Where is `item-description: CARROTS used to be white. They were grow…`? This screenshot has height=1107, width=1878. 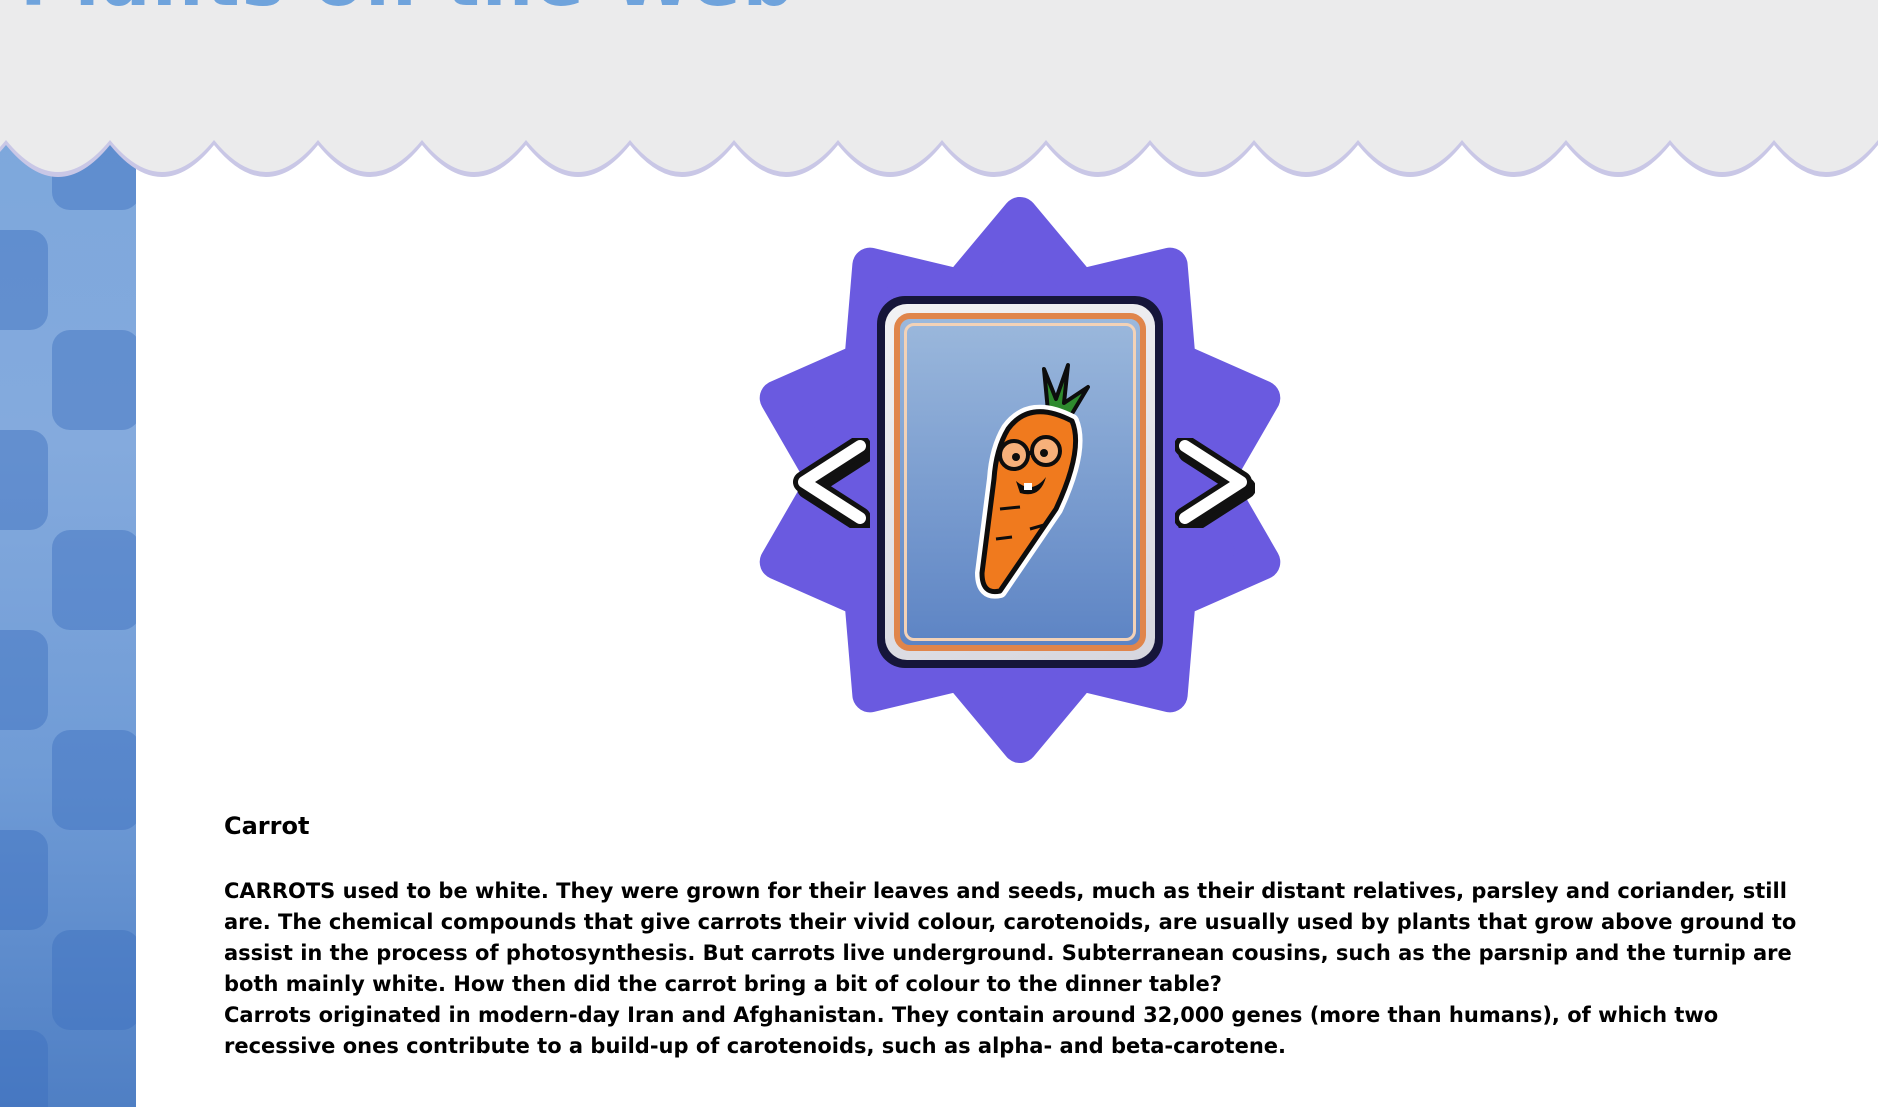
item-description: CARROTS used to be white. They were grow… is located at coordinates (1024, 969).